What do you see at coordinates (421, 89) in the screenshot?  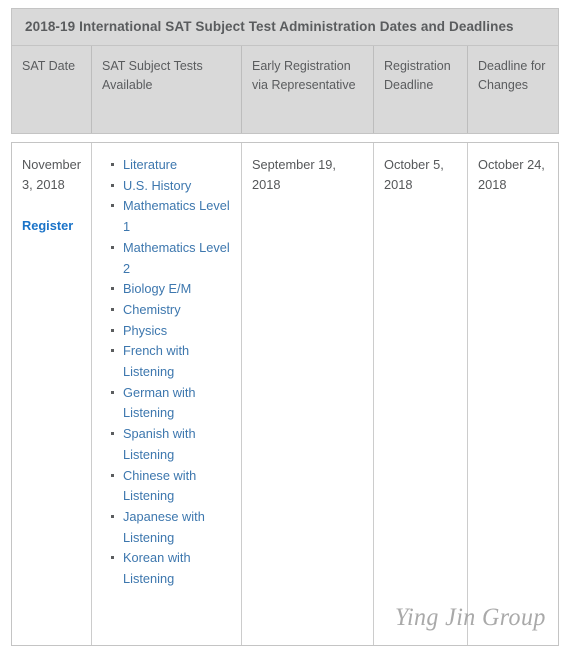 I see `column-header-registration-deadline: Registration Deadline` at bounding box center [421, 89].